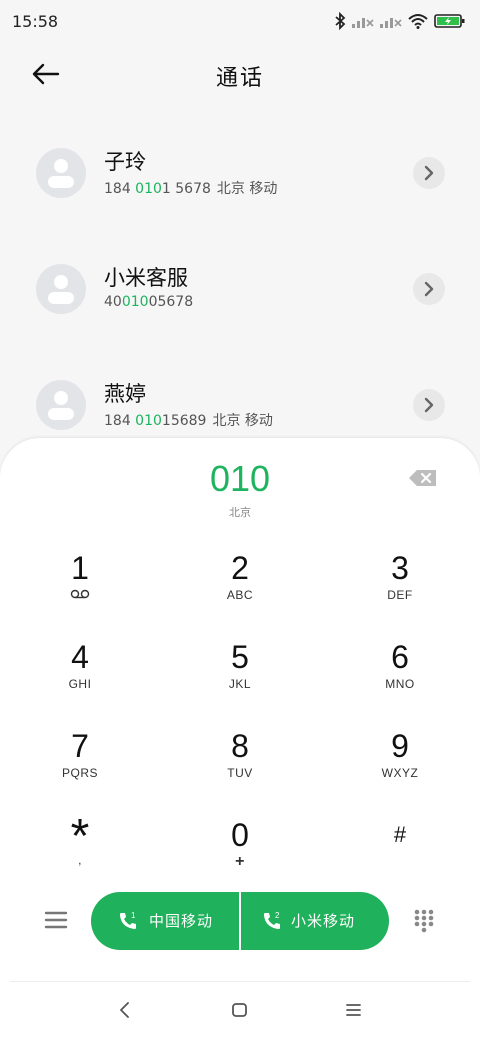  What do you see at coordinates (133, 915) in the screenshot?
I see `svg-text: 1` at bounding box center [133, 915].